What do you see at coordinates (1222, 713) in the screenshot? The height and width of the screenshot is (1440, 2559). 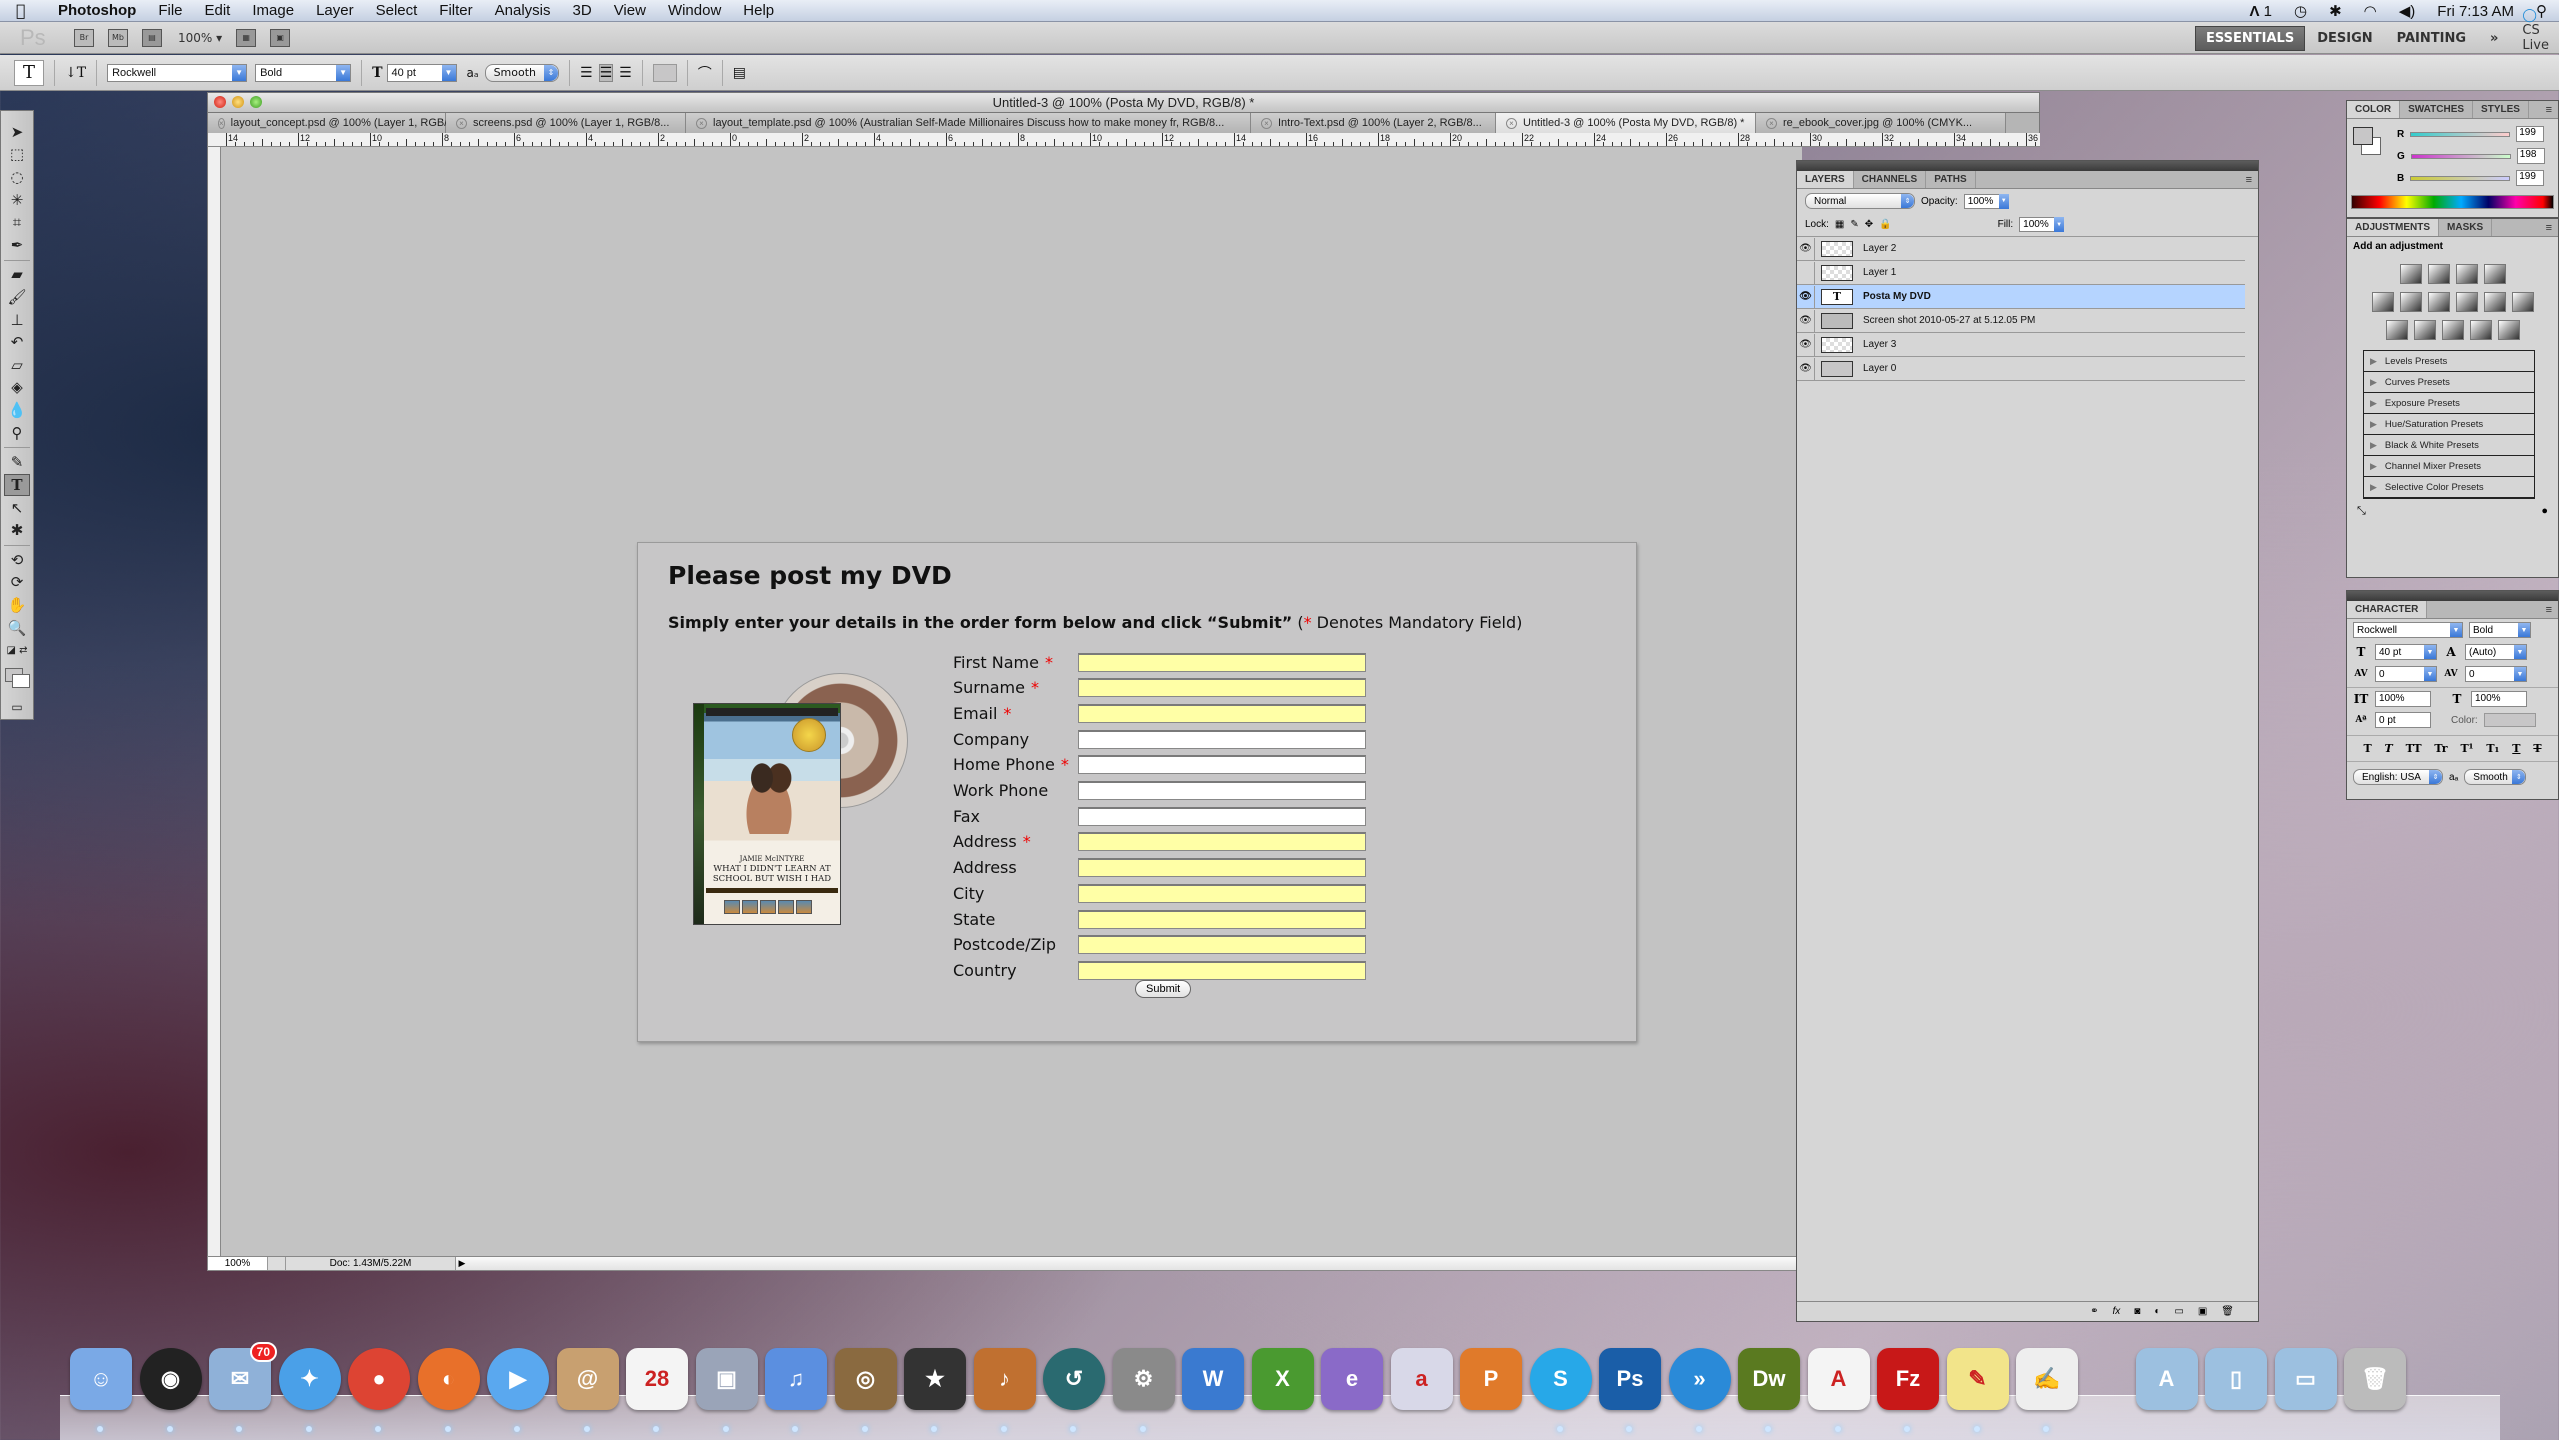 I see `field-input-email` at bounding box center [1222, 713].